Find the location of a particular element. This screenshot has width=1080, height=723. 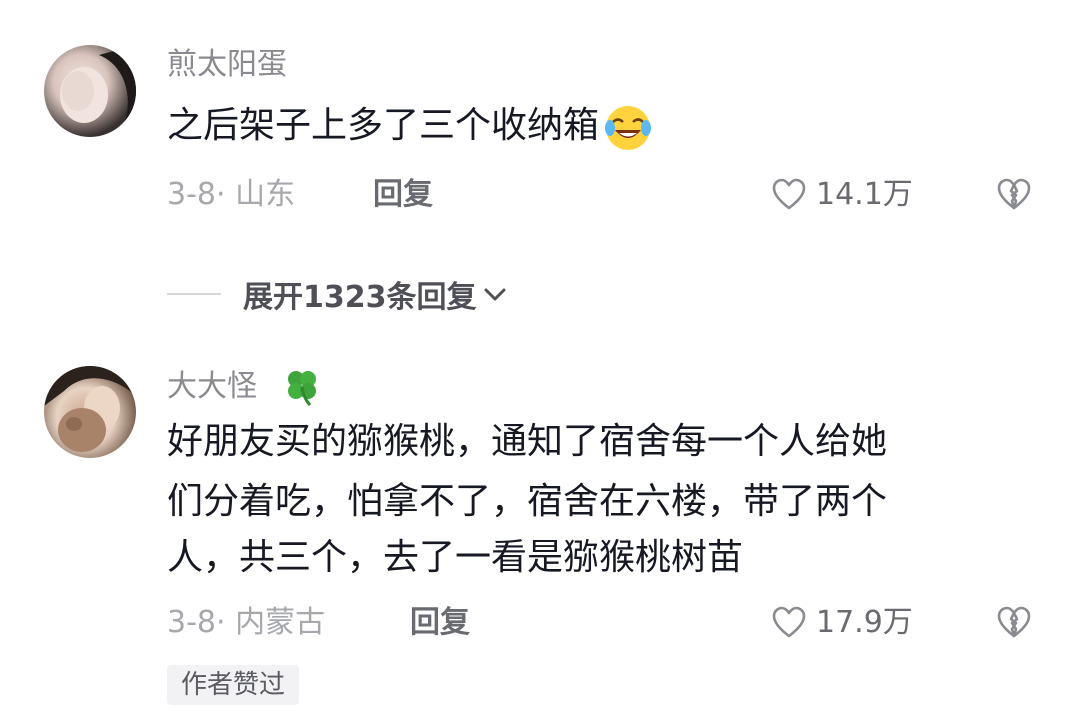

comment-location: · 内蒙古 is located at coordinates (271, 622).